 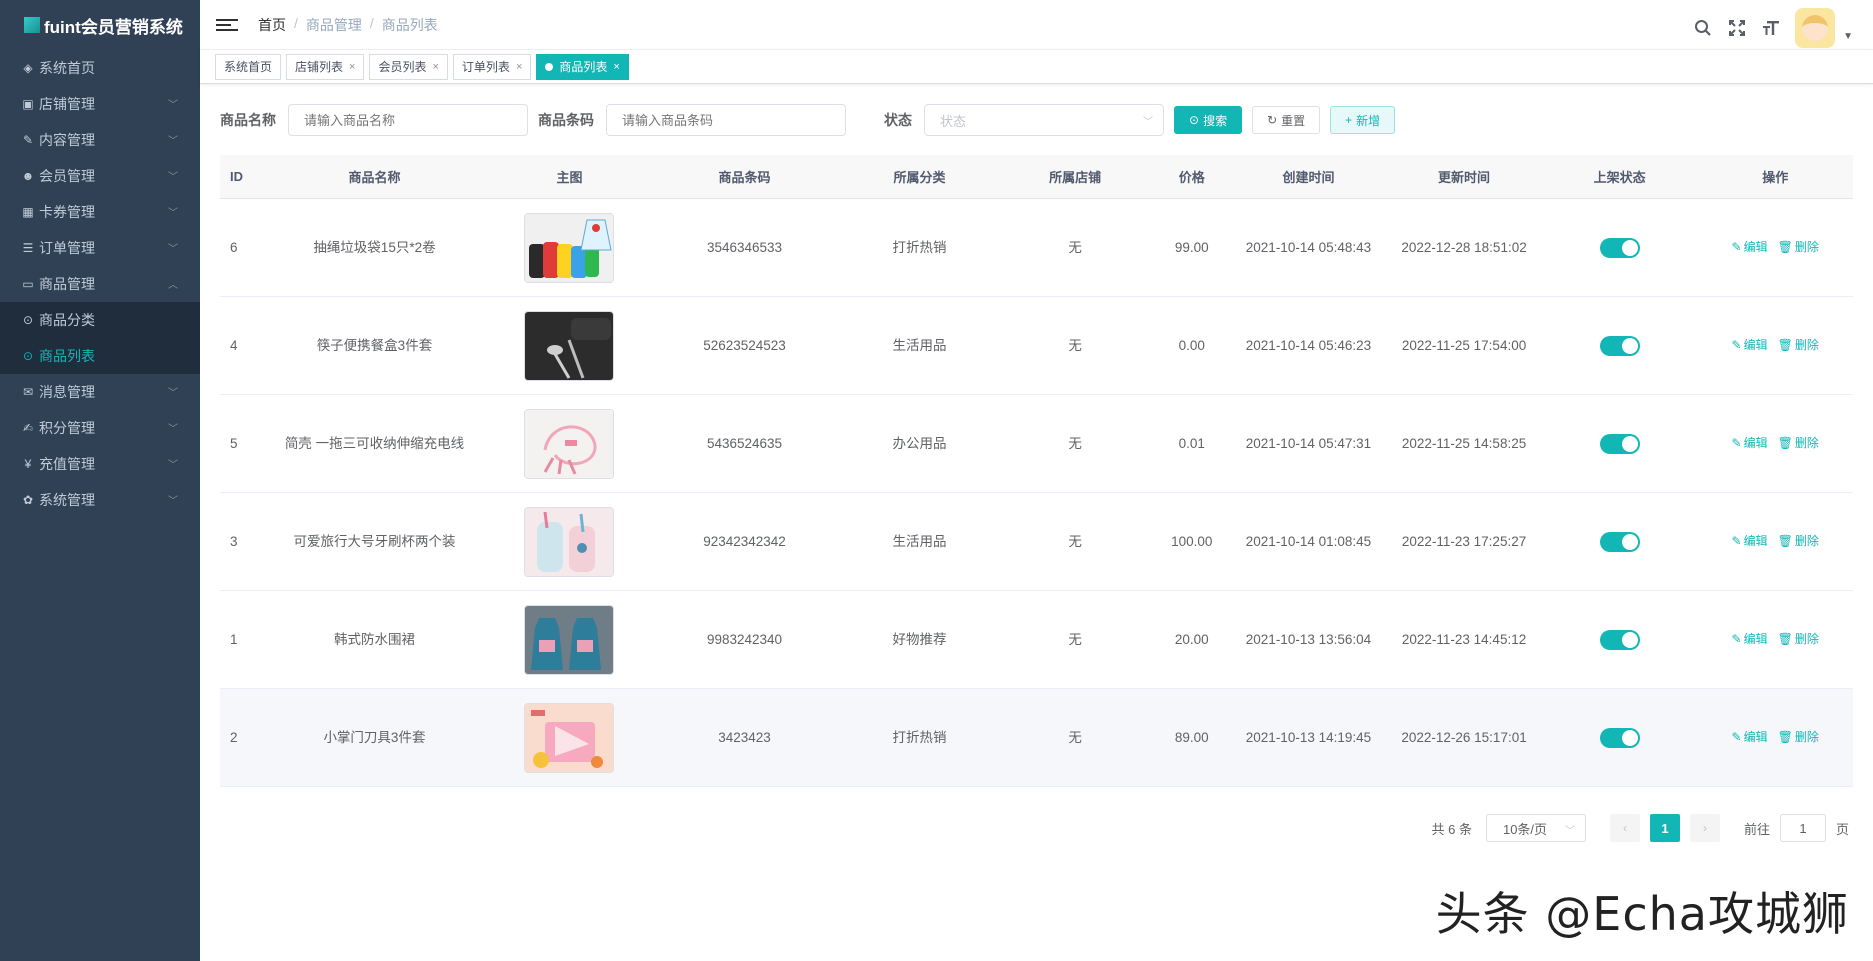 What do you see at coordinates (1535, 828) in the screenshot?
I see `page-size-select: 10条/页 ﹀` at bounding box center [1535, 828].